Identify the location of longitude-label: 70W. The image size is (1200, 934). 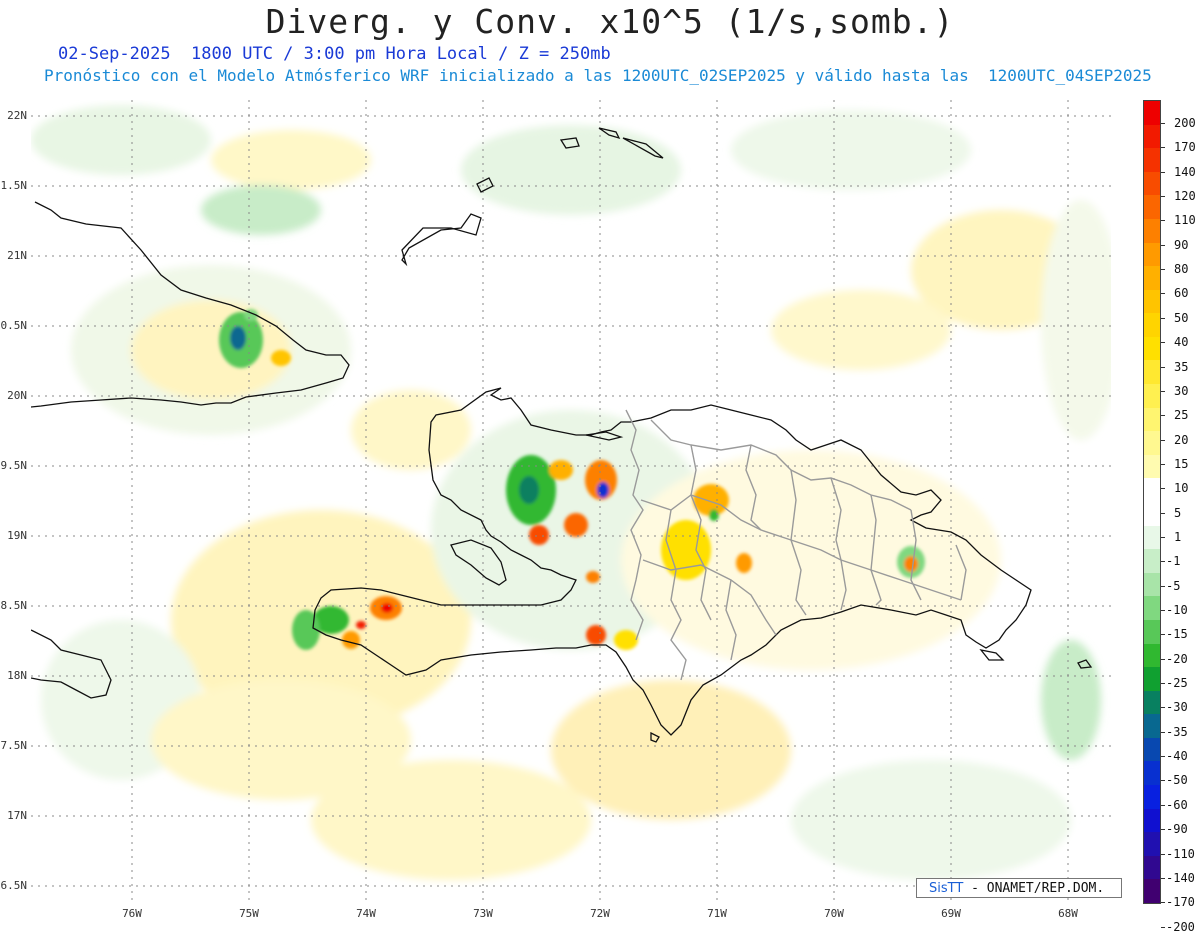
(834, 913).